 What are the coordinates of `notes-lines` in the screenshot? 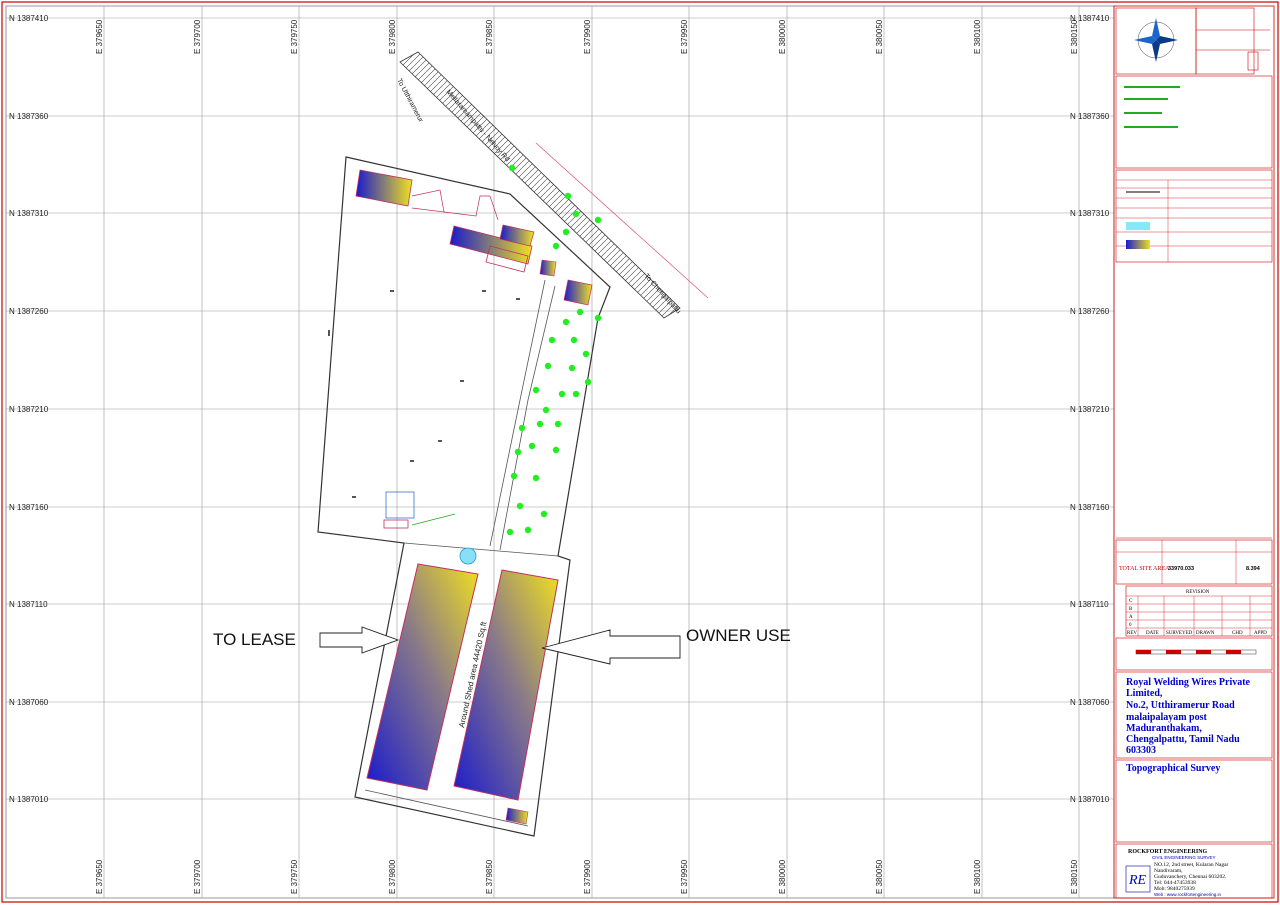 It's located at (1152, 107).